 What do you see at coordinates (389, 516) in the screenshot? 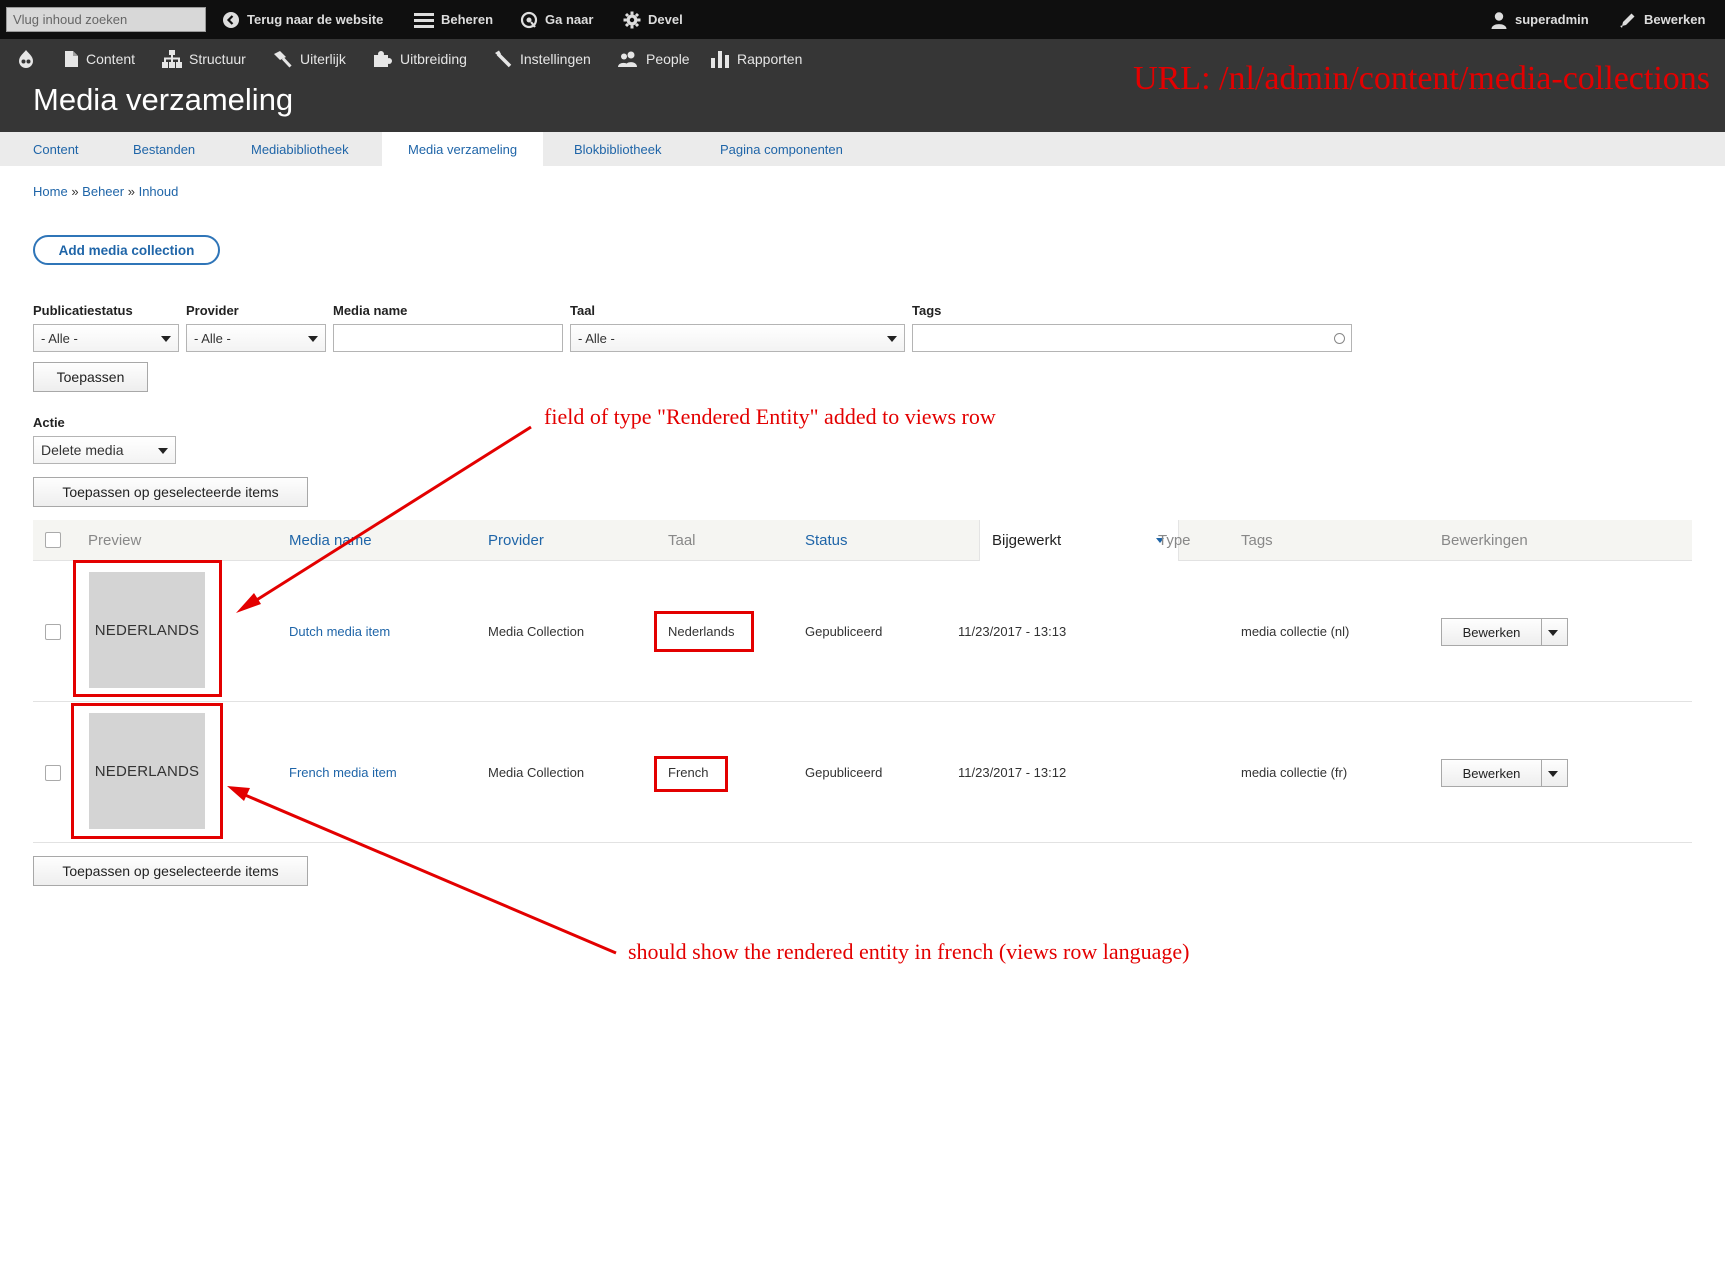
I see `arrow-line-top` at bounding box center [389, 516].